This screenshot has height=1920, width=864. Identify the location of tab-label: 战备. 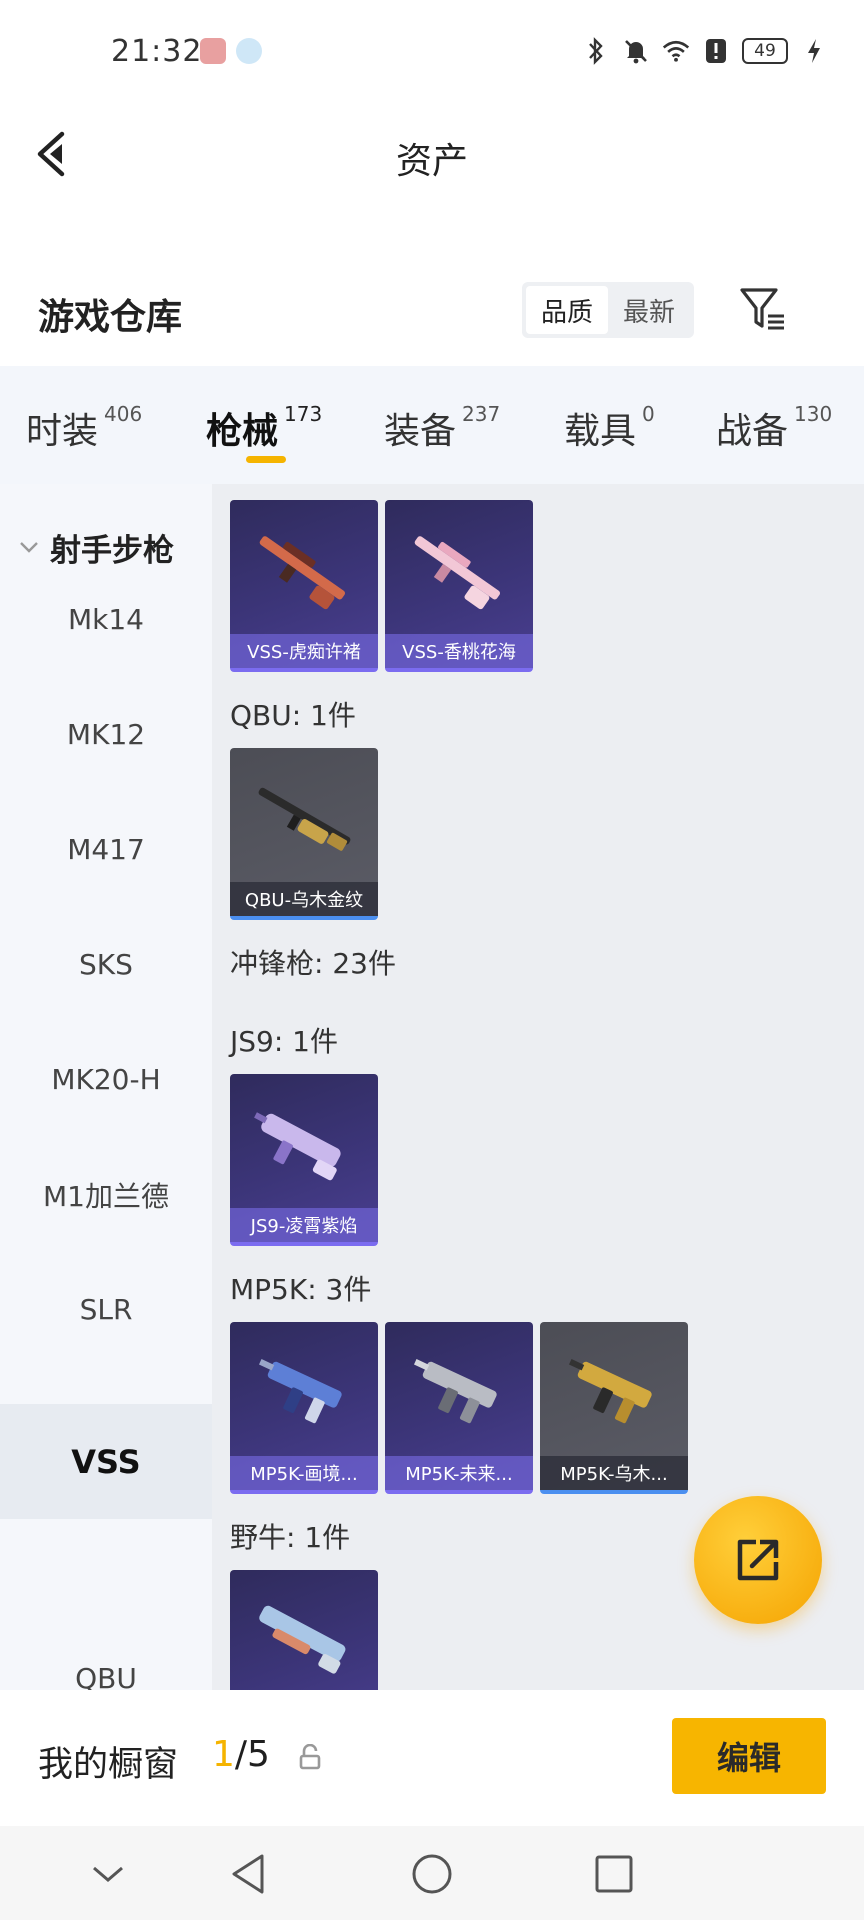
(752, 431).